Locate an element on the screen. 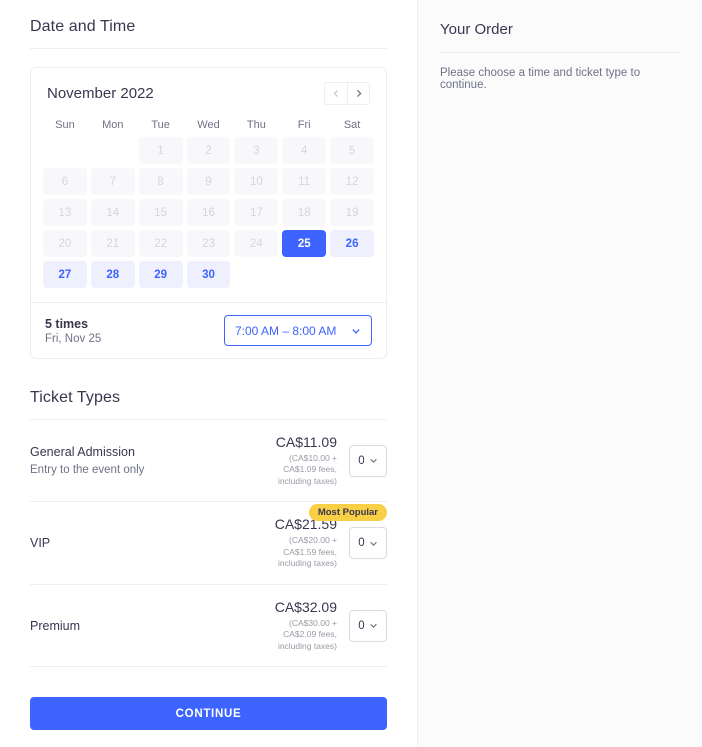 The image size is (702, 747). calendar-day-1: 1 is located at coordinates (160, 150).